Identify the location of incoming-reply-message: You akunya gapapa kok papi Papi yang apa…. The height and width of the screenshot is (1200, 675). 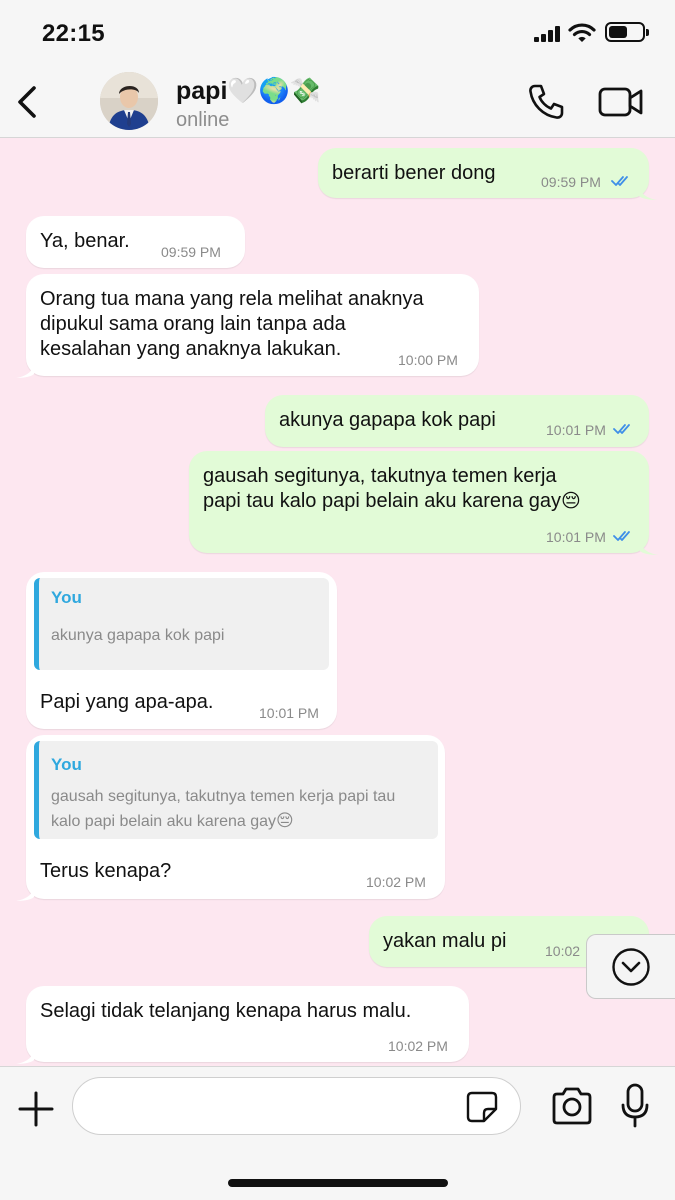
(181, 650).